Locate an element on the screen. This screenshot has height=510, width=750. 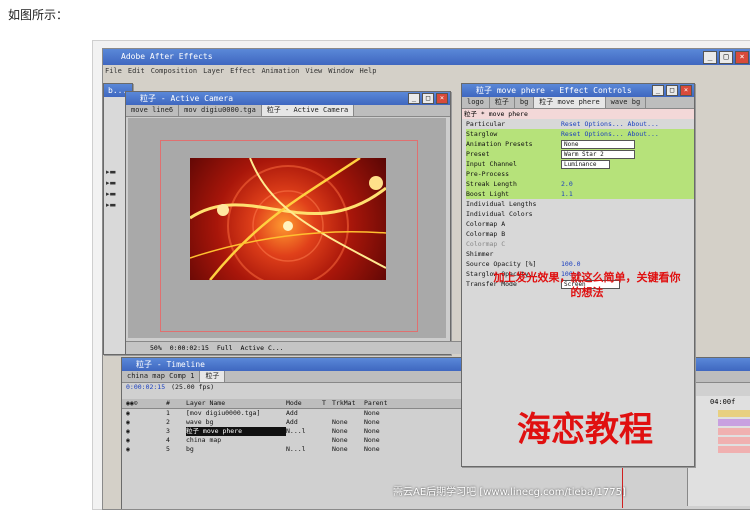
layer-name: [mov digiu0000.tga] is located at coordinates (236, 413).